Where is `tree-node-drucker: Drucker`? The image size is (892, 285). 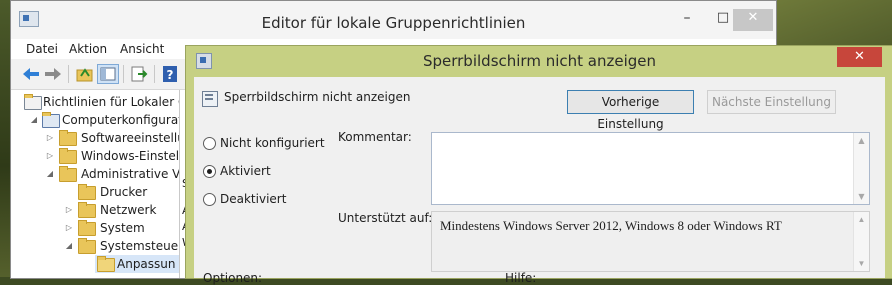
tree-node-drucker: Drucker is located at coordinates (95, 192).